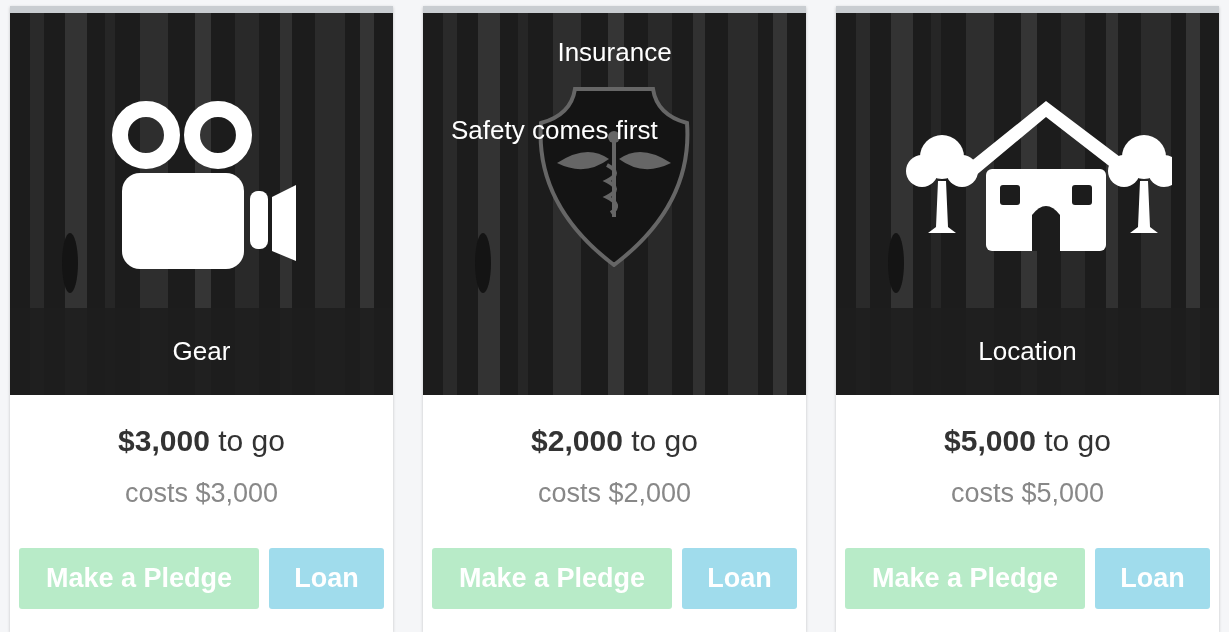 The width and height of the screenshot is (1229, 632). I want to click on card-subtitle: Safety comes first, so click(554, 130).